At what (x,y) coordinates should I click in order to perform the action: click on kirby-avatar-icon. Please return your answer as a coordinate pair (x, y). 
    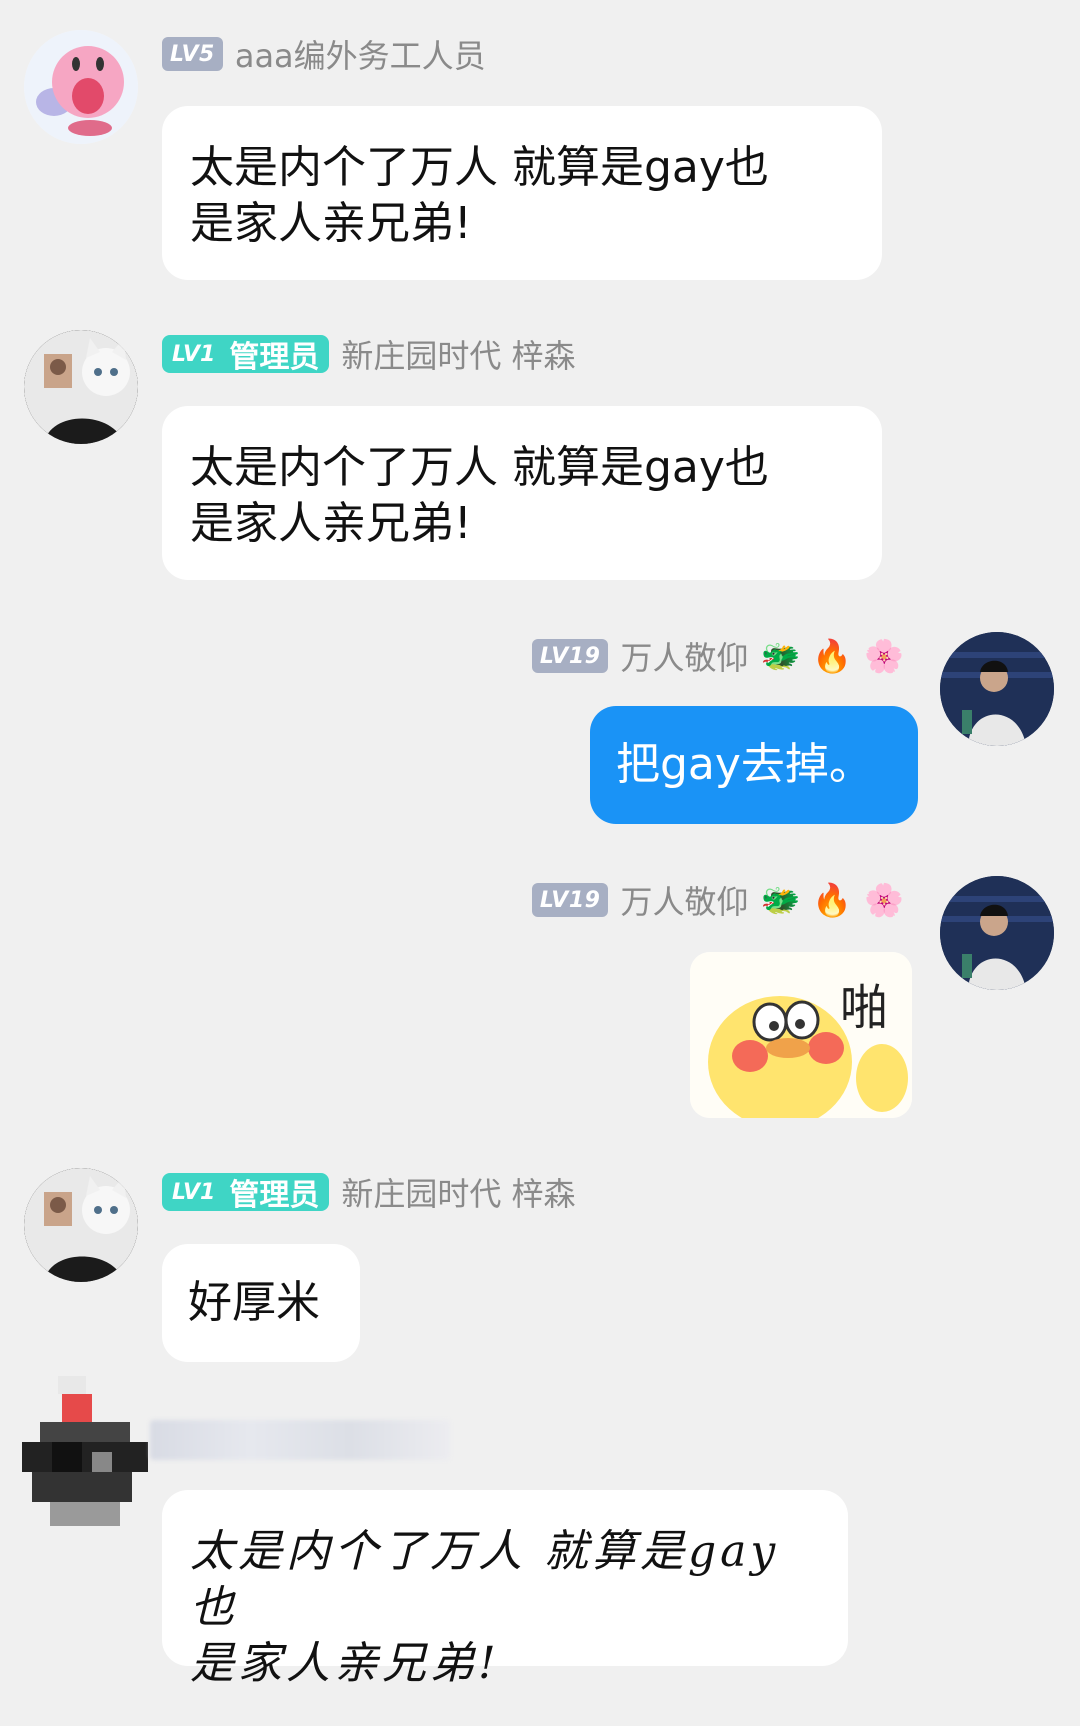
    Looking at the image, I should click on (81, 87).